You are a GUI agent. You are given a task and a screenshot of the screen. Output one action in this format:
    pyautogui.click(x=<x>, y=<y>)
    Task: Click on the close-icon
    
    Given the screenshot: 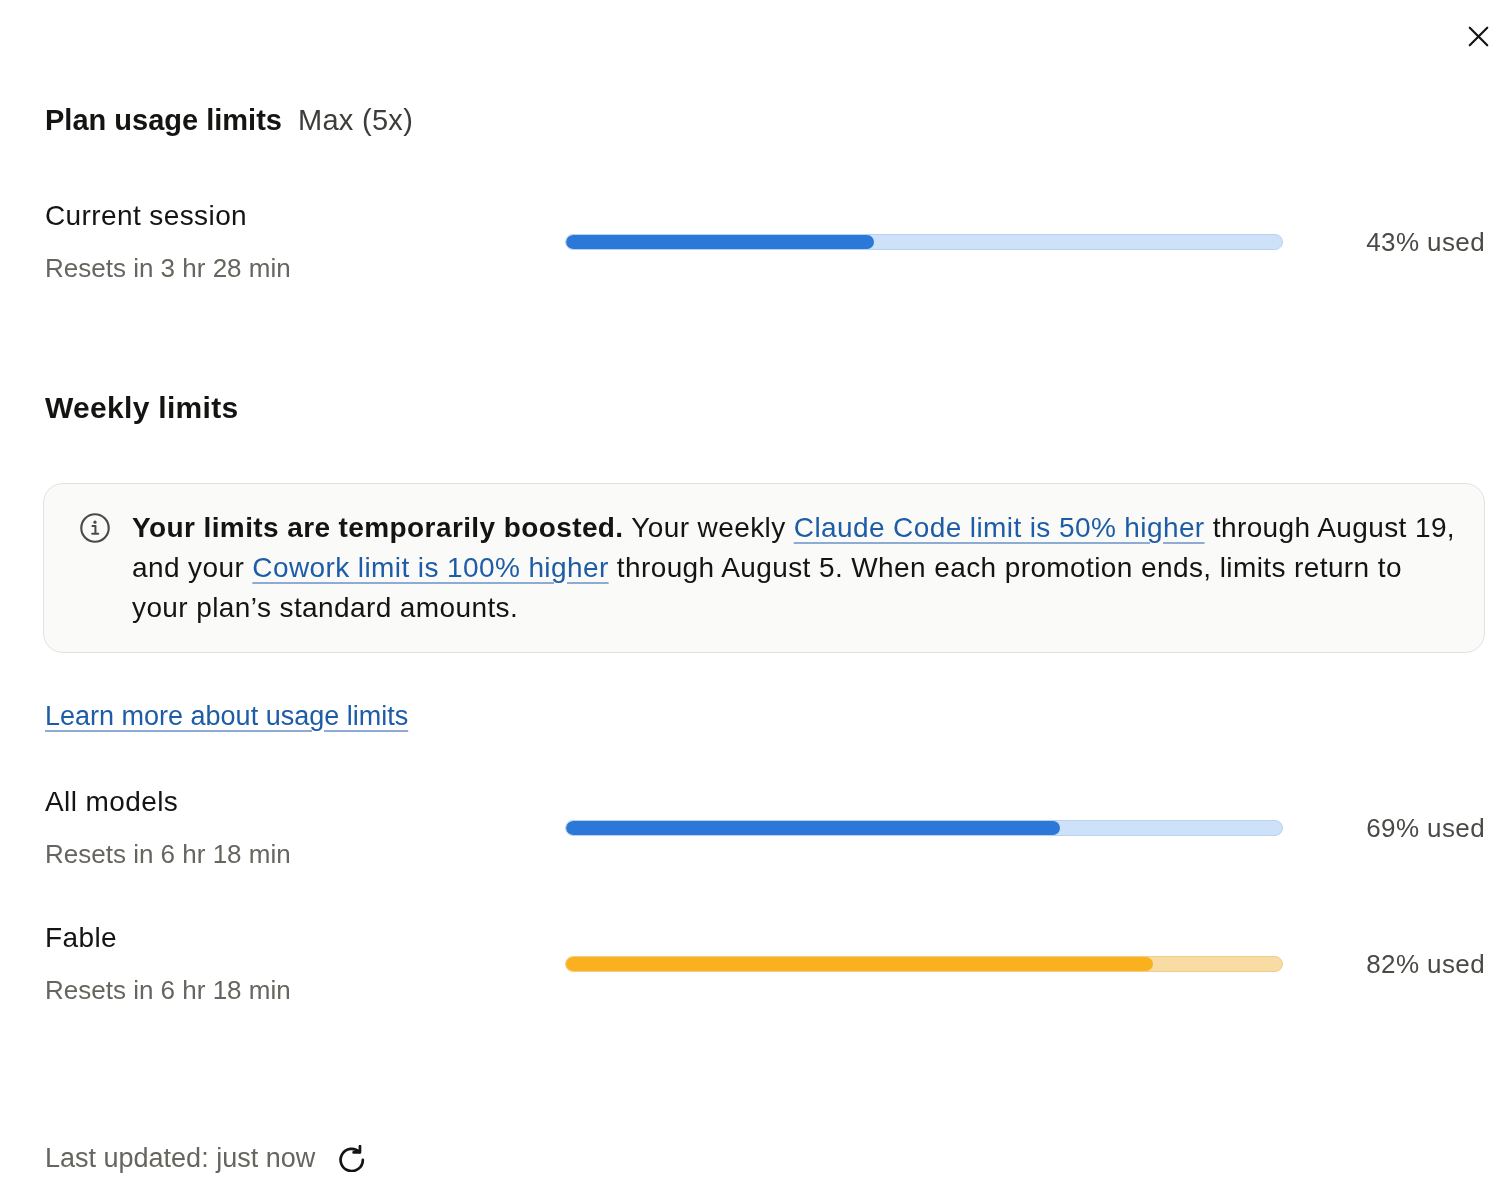 What is the action you would take?
    pyautogui.click(x=1478, y=36)
    